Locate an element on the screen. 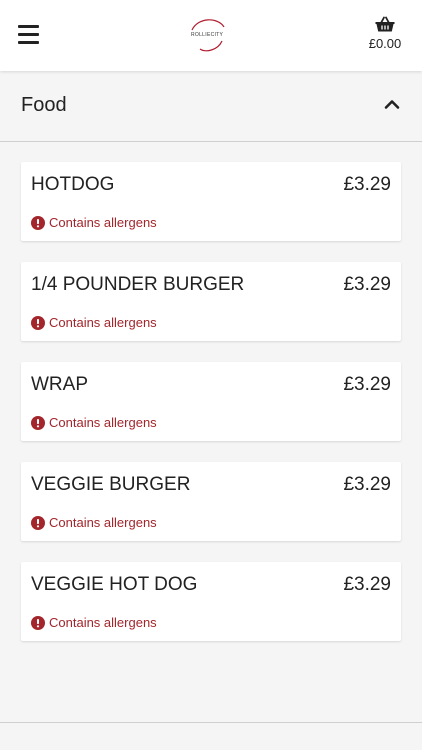 This screenshot has height=750, width=422. app-header: ROLLIECITY £0.00 is located at coordinates (211, 35).